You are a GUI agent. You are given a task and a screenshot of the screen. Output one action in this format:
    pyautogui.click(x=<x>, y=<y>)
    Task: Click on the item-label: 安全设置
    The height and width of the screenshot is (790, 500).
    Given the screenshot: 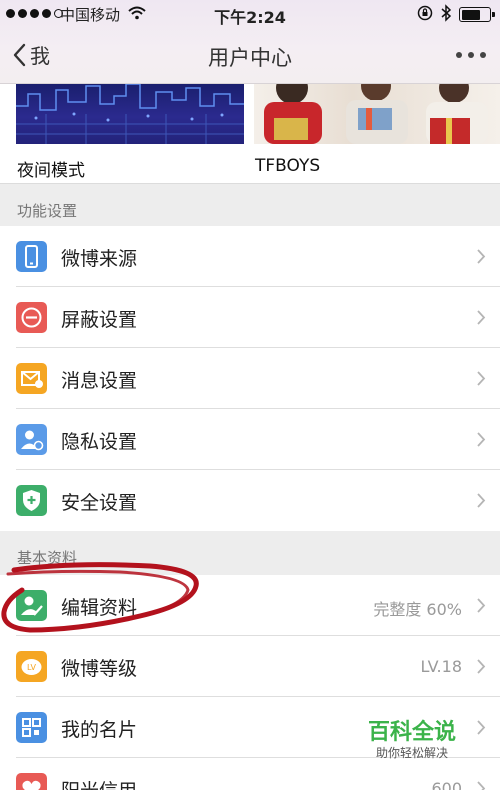 What is the action you would take?
    pyautogui.click(x=99, y=503)
    